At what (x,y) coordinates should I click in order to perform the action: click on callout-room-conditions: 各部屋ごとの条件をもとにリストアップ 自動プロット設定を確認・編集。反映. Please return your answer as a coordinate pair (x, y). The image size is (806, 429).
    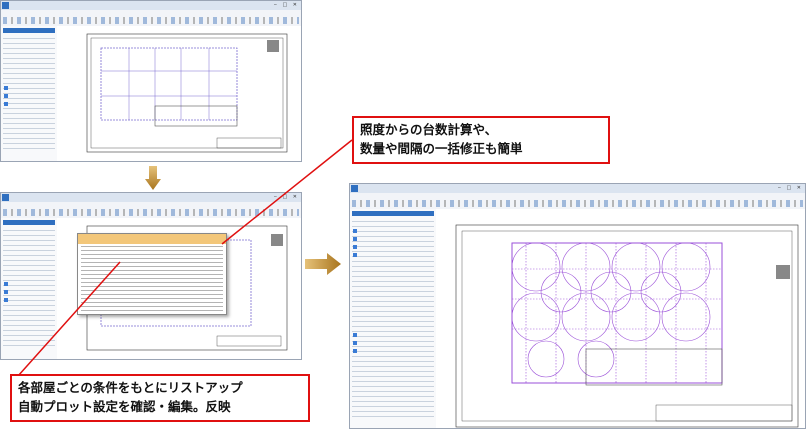
    Looking at the image, I should click on (160, 398).